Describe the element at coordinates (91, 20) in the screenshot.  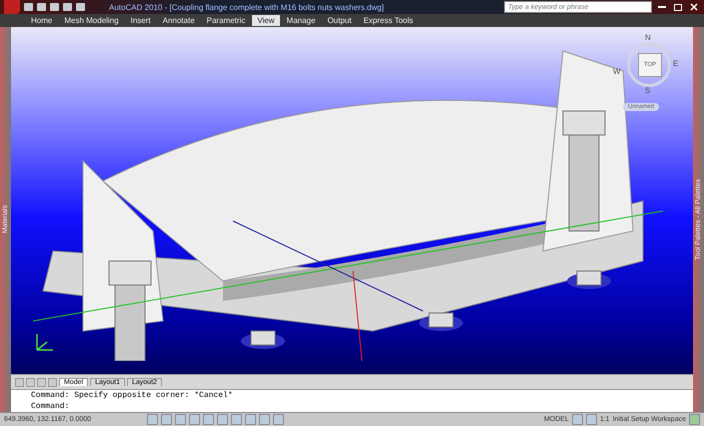
I see `ribbon-tab: Mesh Modeling` at that location.